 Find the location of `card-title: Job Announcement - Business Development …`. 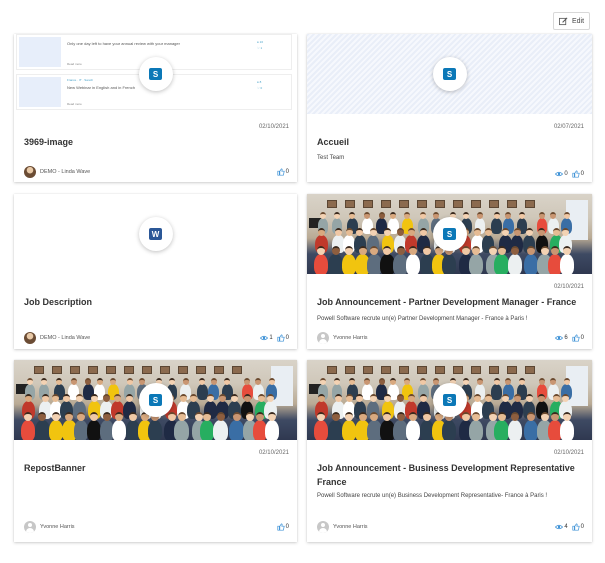

card-title: Job Announcement - Business Development … is located at coordinates (449, 475).